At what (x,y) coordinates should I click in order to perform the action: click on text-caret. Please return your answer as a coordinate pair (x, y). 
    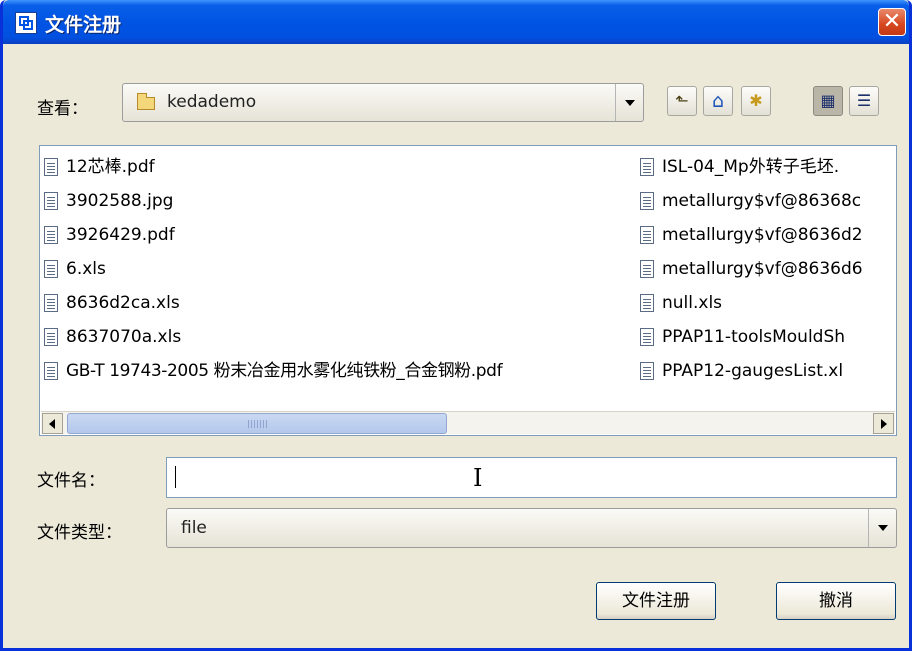
    Looking at the image, I should click on (175, 477).